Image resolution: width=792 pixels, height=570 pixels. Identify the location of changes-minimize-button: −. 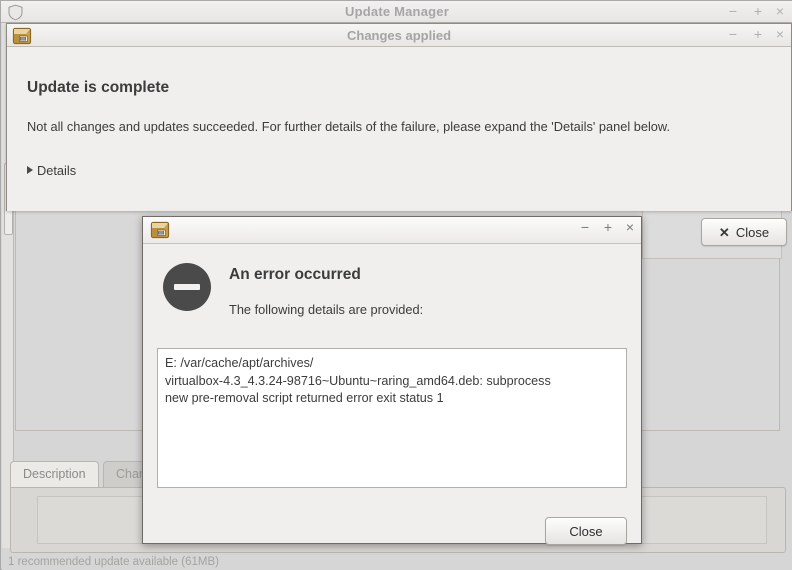
(733, 35).